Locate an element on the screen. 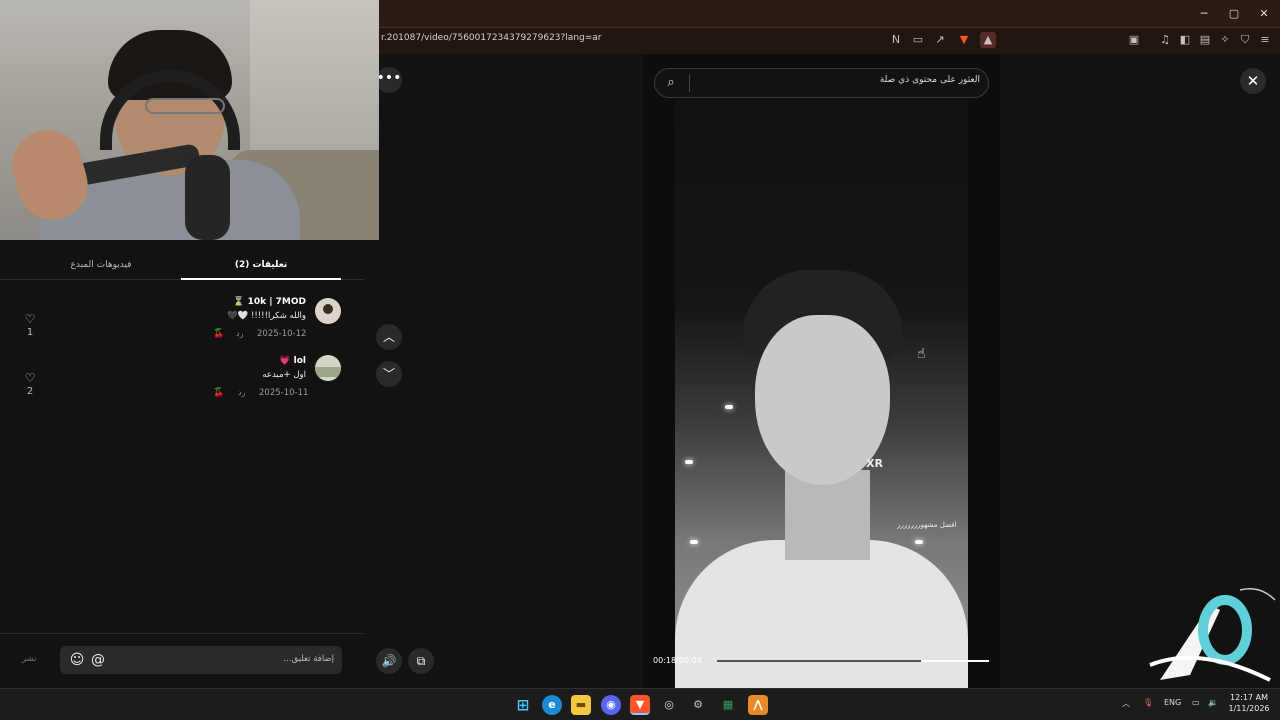 The height and width of the screenshot is (720, 1280). video-timecode: 00:18/00:04 is located at coordinates (677, 660).